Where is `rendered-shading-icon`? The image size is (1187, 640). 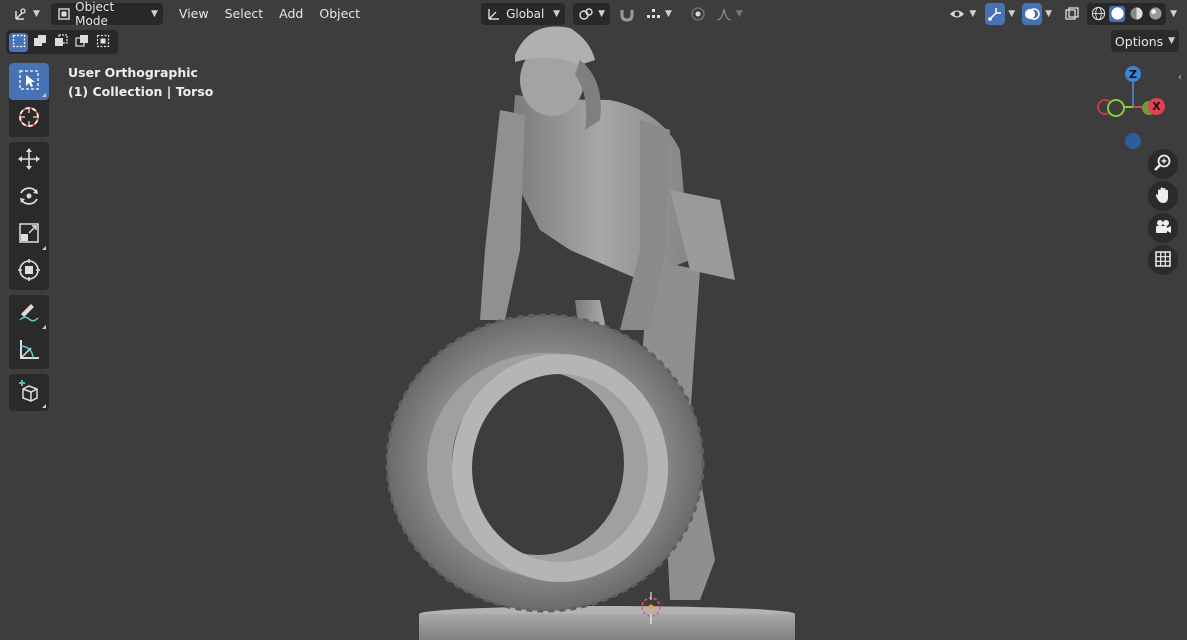
rendered-shading-icon is located at coordinates (1155, 14).